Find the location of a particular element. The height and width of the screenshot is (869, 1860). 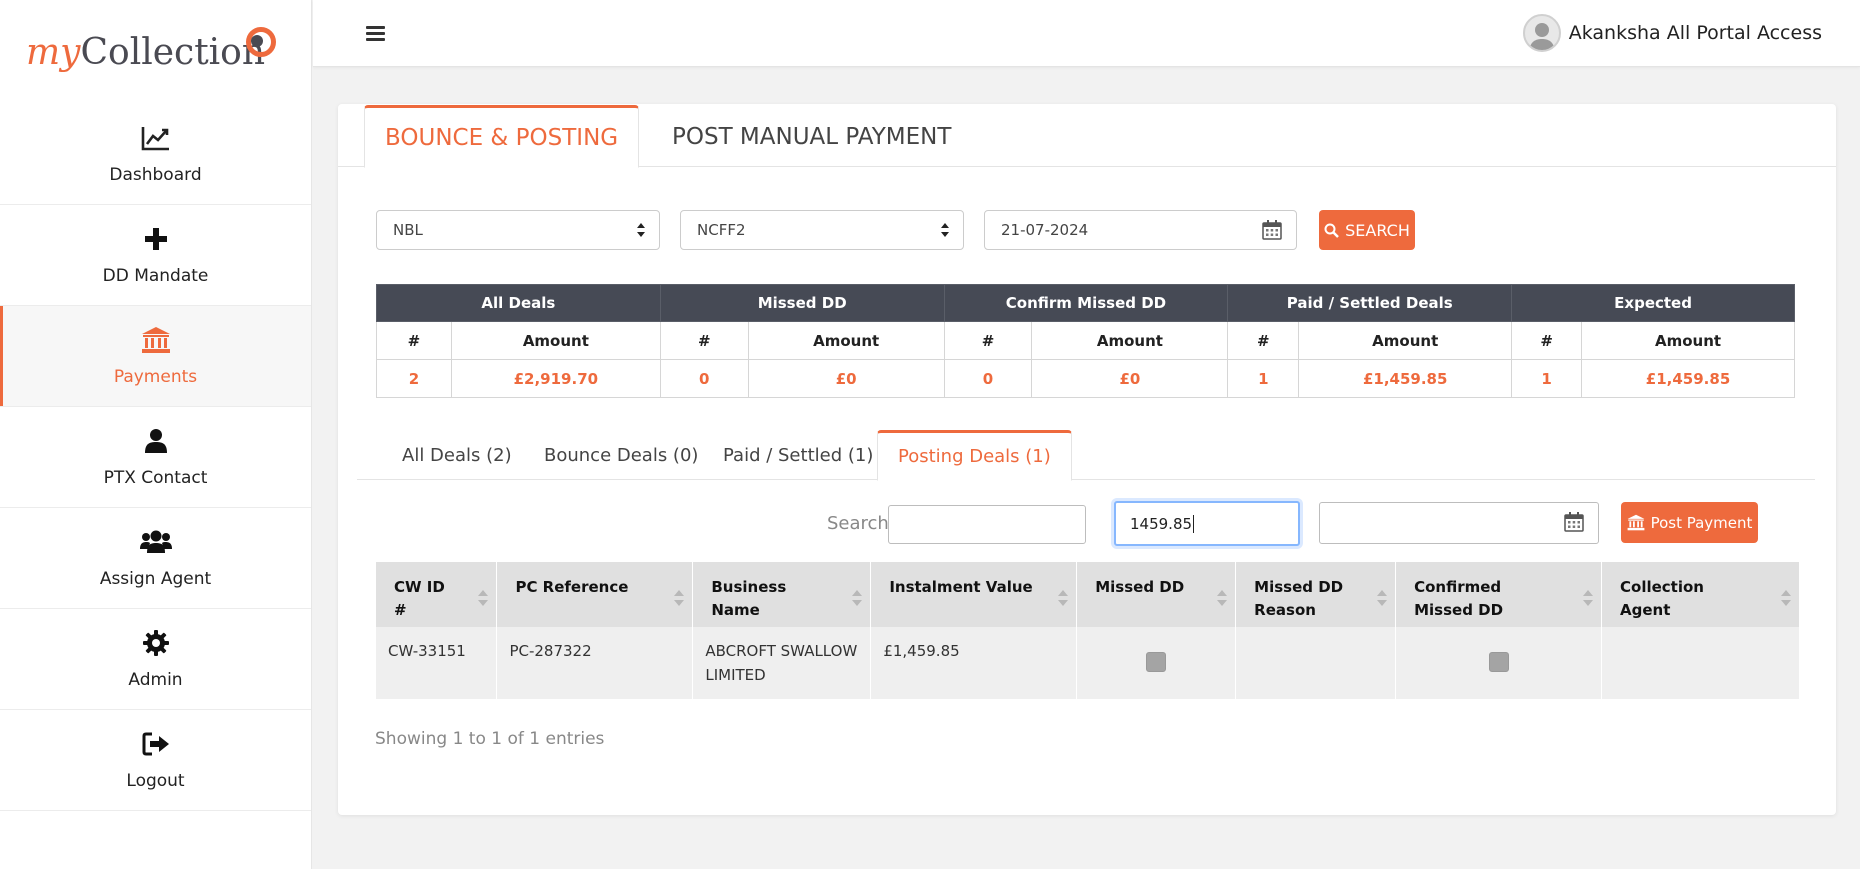

sidebar-item-logout: Logout is located at coordinates (155, 760).